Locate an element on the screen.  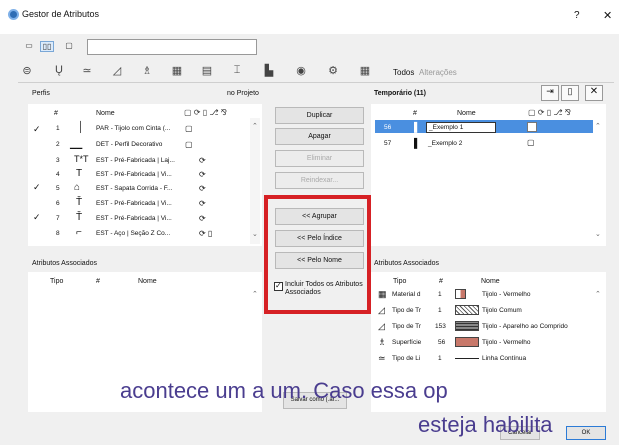
hatch-swatch is located at coordinates (467, 326).